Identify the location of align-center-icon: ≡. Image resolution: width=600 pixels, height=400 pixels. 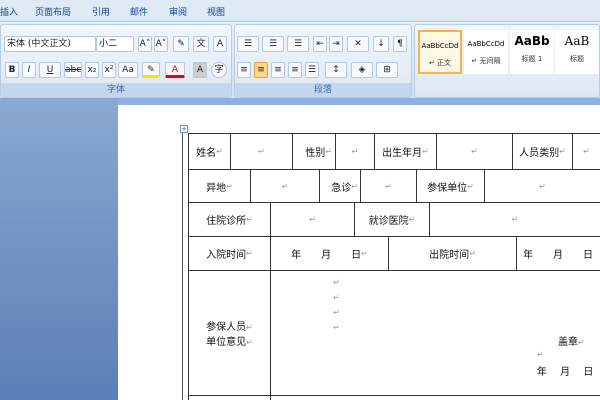
(261, 70).